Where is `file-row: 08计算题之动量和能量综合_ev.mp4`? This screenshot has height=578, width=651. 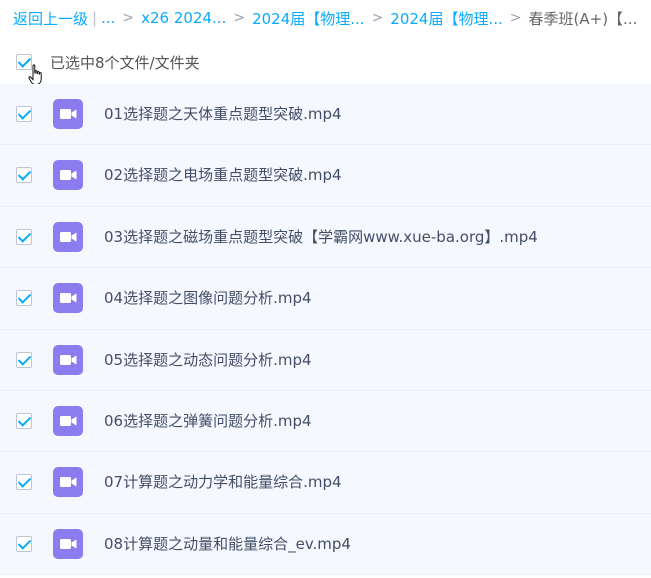 file-row: 08计算题之动量和能量综合_ev.mp4 is located at coordinates (325, 544).